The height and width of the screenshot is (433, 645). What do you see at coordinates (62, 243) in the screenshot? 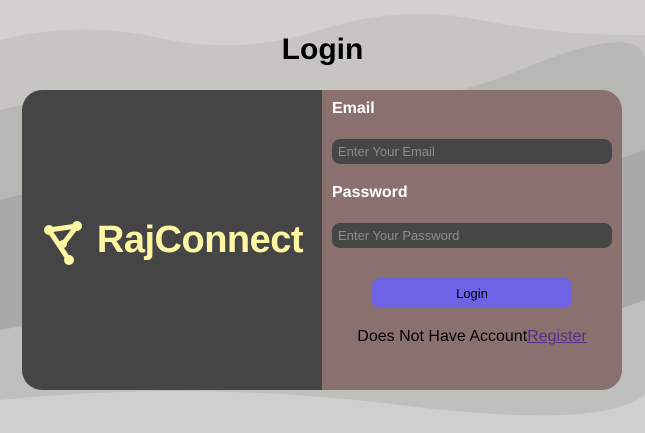
I see `network-triangle-icon` at bounding box center [62, 243].